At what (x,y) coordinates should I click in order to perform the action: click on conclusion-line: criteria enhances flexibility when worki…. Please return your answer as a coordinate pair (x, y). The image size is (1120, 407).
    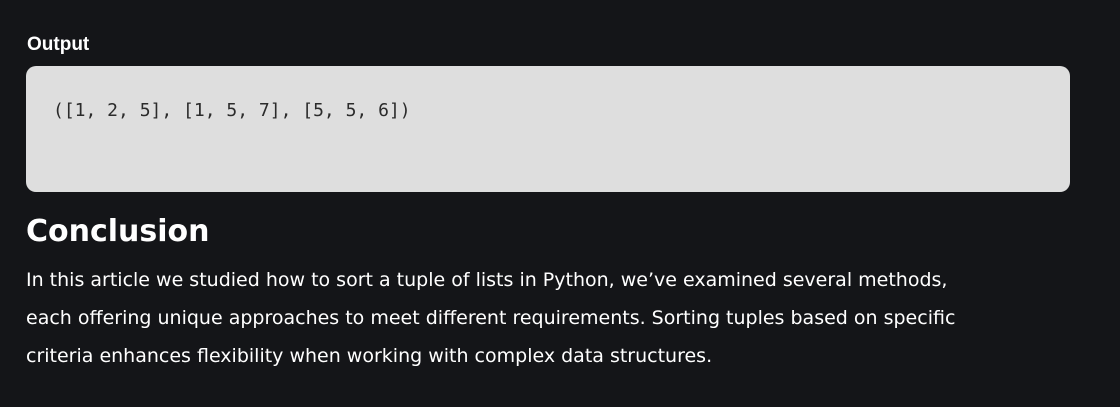
    Looking at the image, I should click on (369, 356).